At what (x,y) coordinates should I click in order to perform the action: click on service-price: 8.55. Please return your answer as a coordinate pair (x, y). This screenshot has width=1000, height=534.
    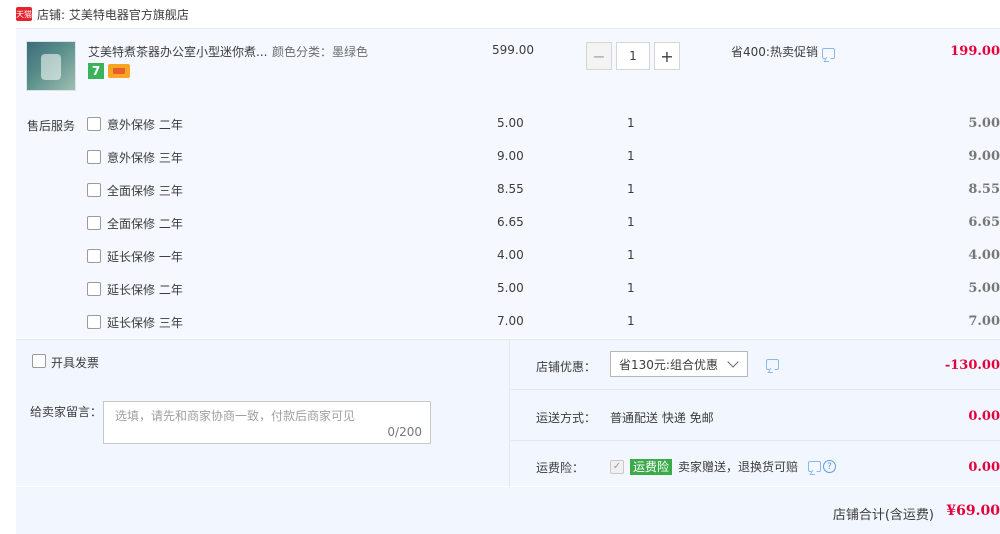
    Looking at the image, I should click on (510, 189).